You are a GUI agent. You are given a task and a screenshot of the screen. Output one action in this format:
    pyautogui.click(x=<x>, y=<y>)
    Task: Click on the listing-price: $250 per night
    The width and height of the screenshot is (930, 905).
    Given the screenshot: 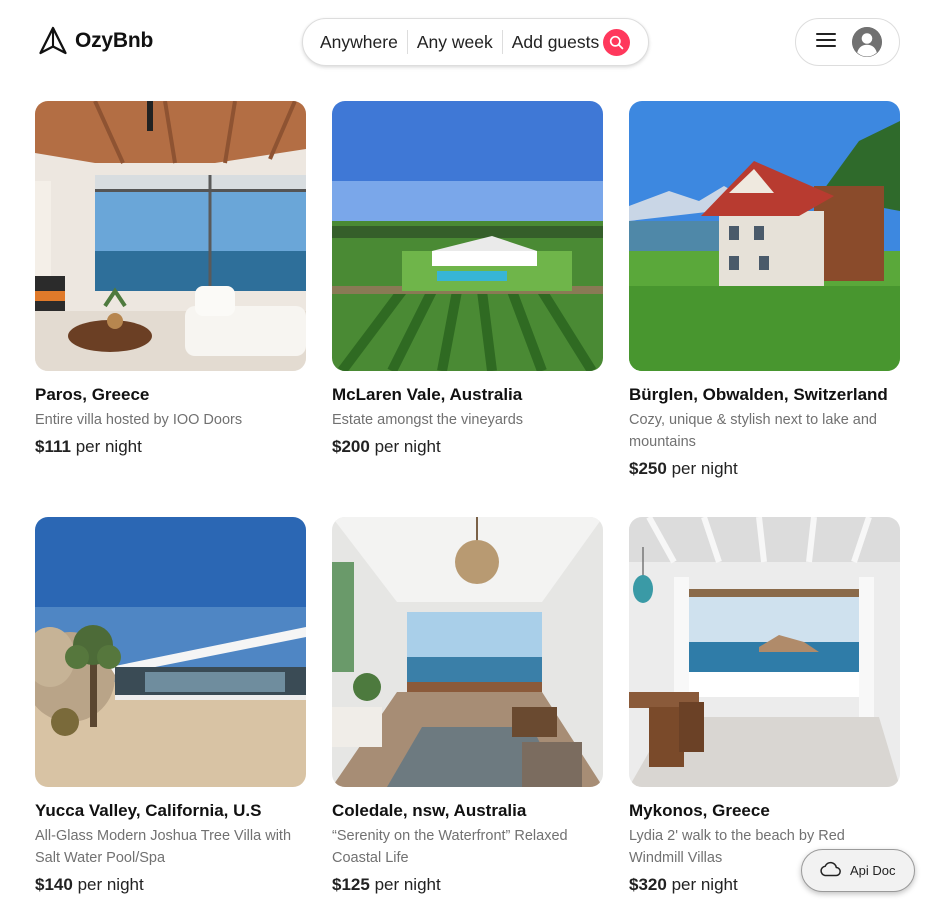 What is the action you would take?
    pyautogui.click(x=764, y=469)
    